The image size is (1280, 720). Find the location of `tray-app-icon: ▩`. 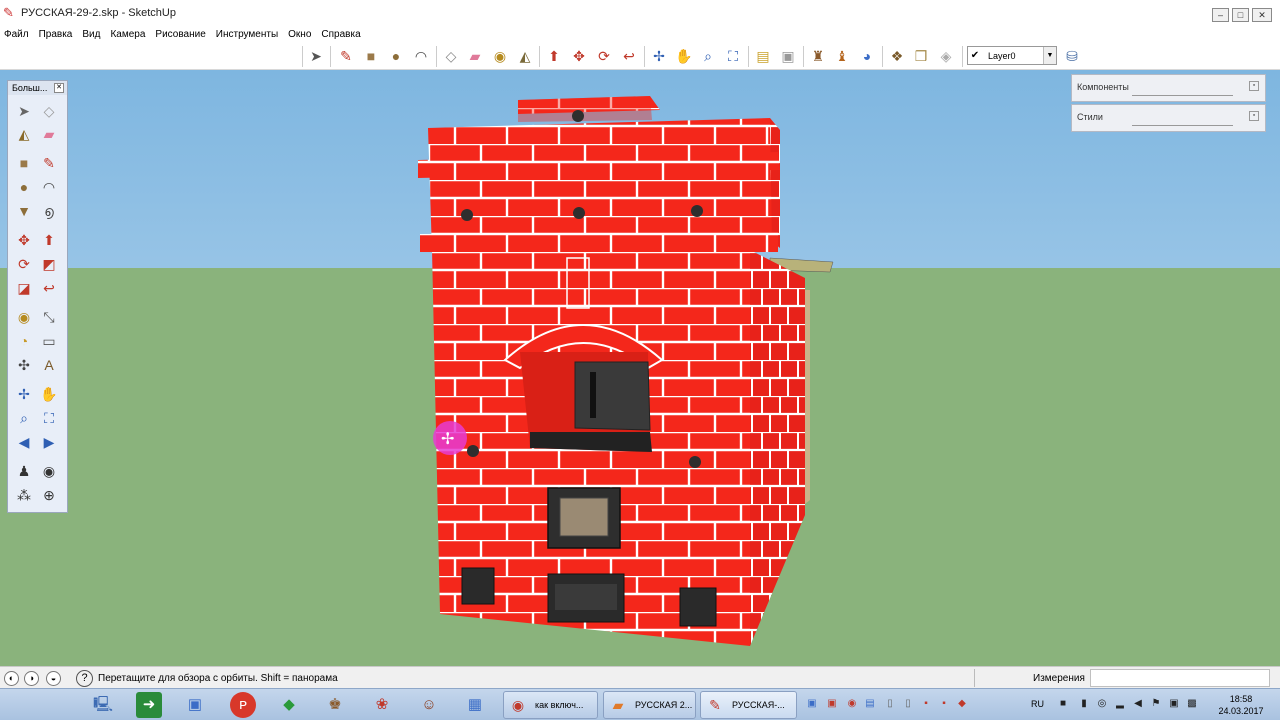

tray-app-icon: ▩ is located at coordinates (1192, 704).